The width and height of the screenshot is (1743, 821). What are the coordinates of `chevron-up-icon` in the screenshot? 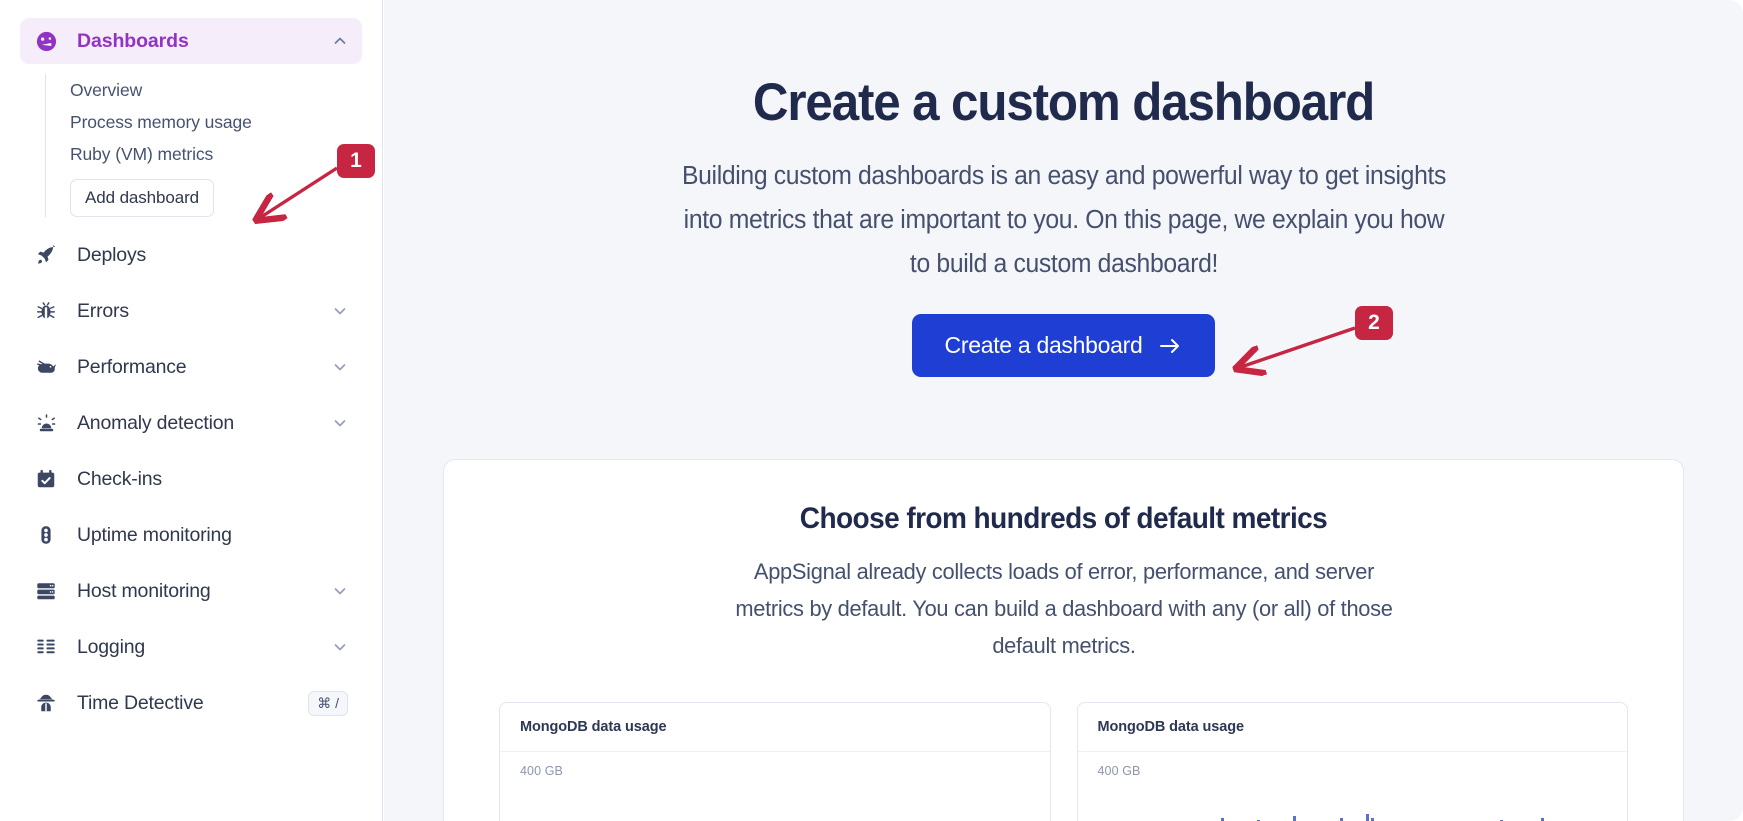 It's located at (340, 41).